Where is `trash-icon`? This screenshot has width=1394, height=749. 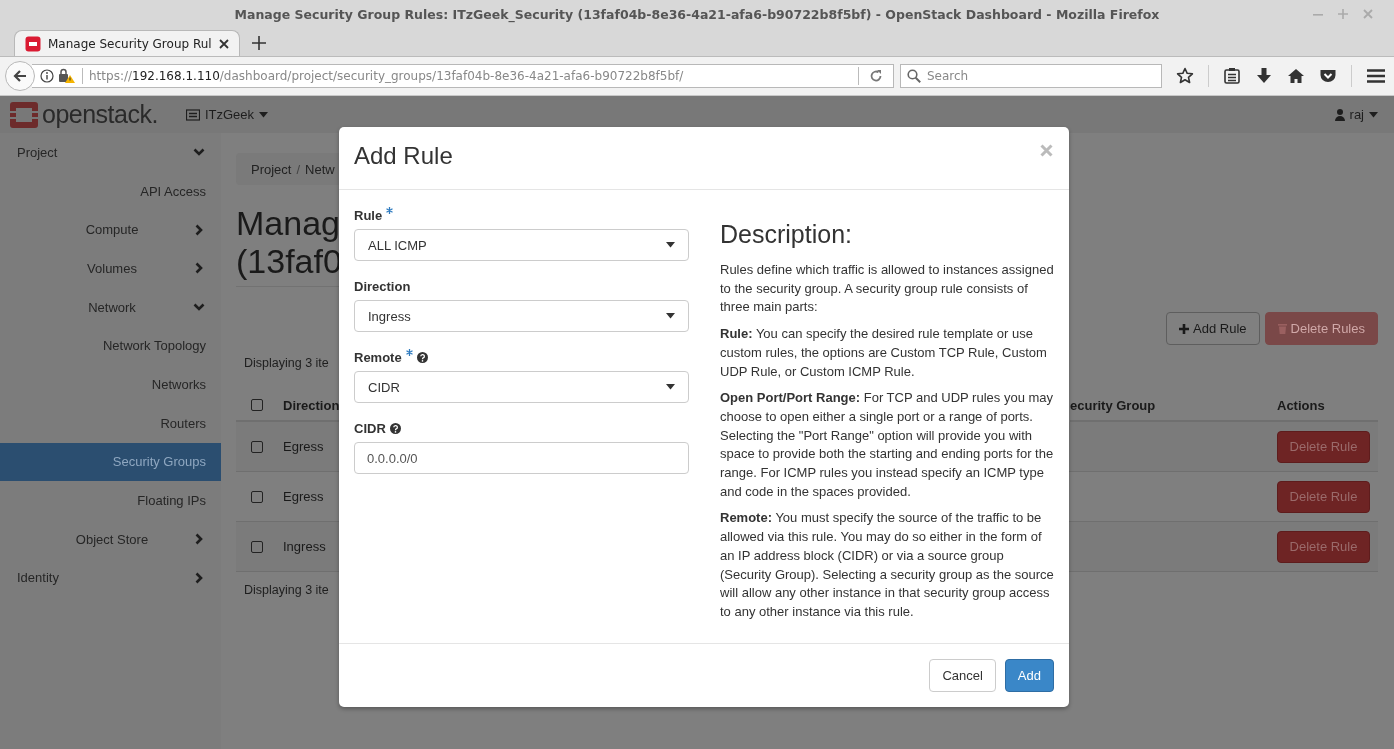 trash-icon is located at coordinates (1282, 328).